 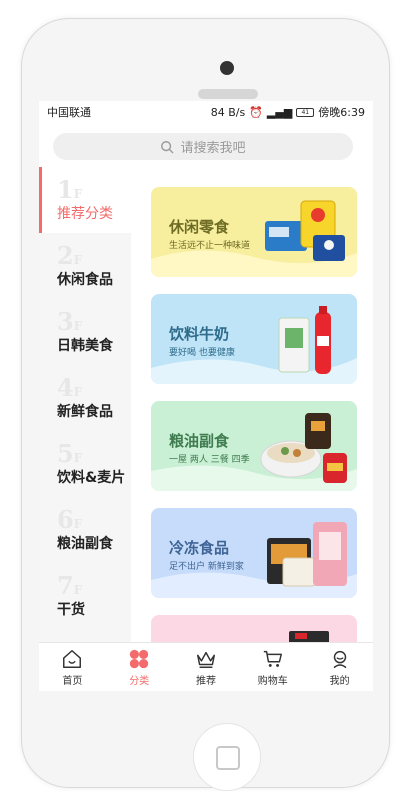 I want to click on tab-cart: 购物车, so click(x=272, y=667).